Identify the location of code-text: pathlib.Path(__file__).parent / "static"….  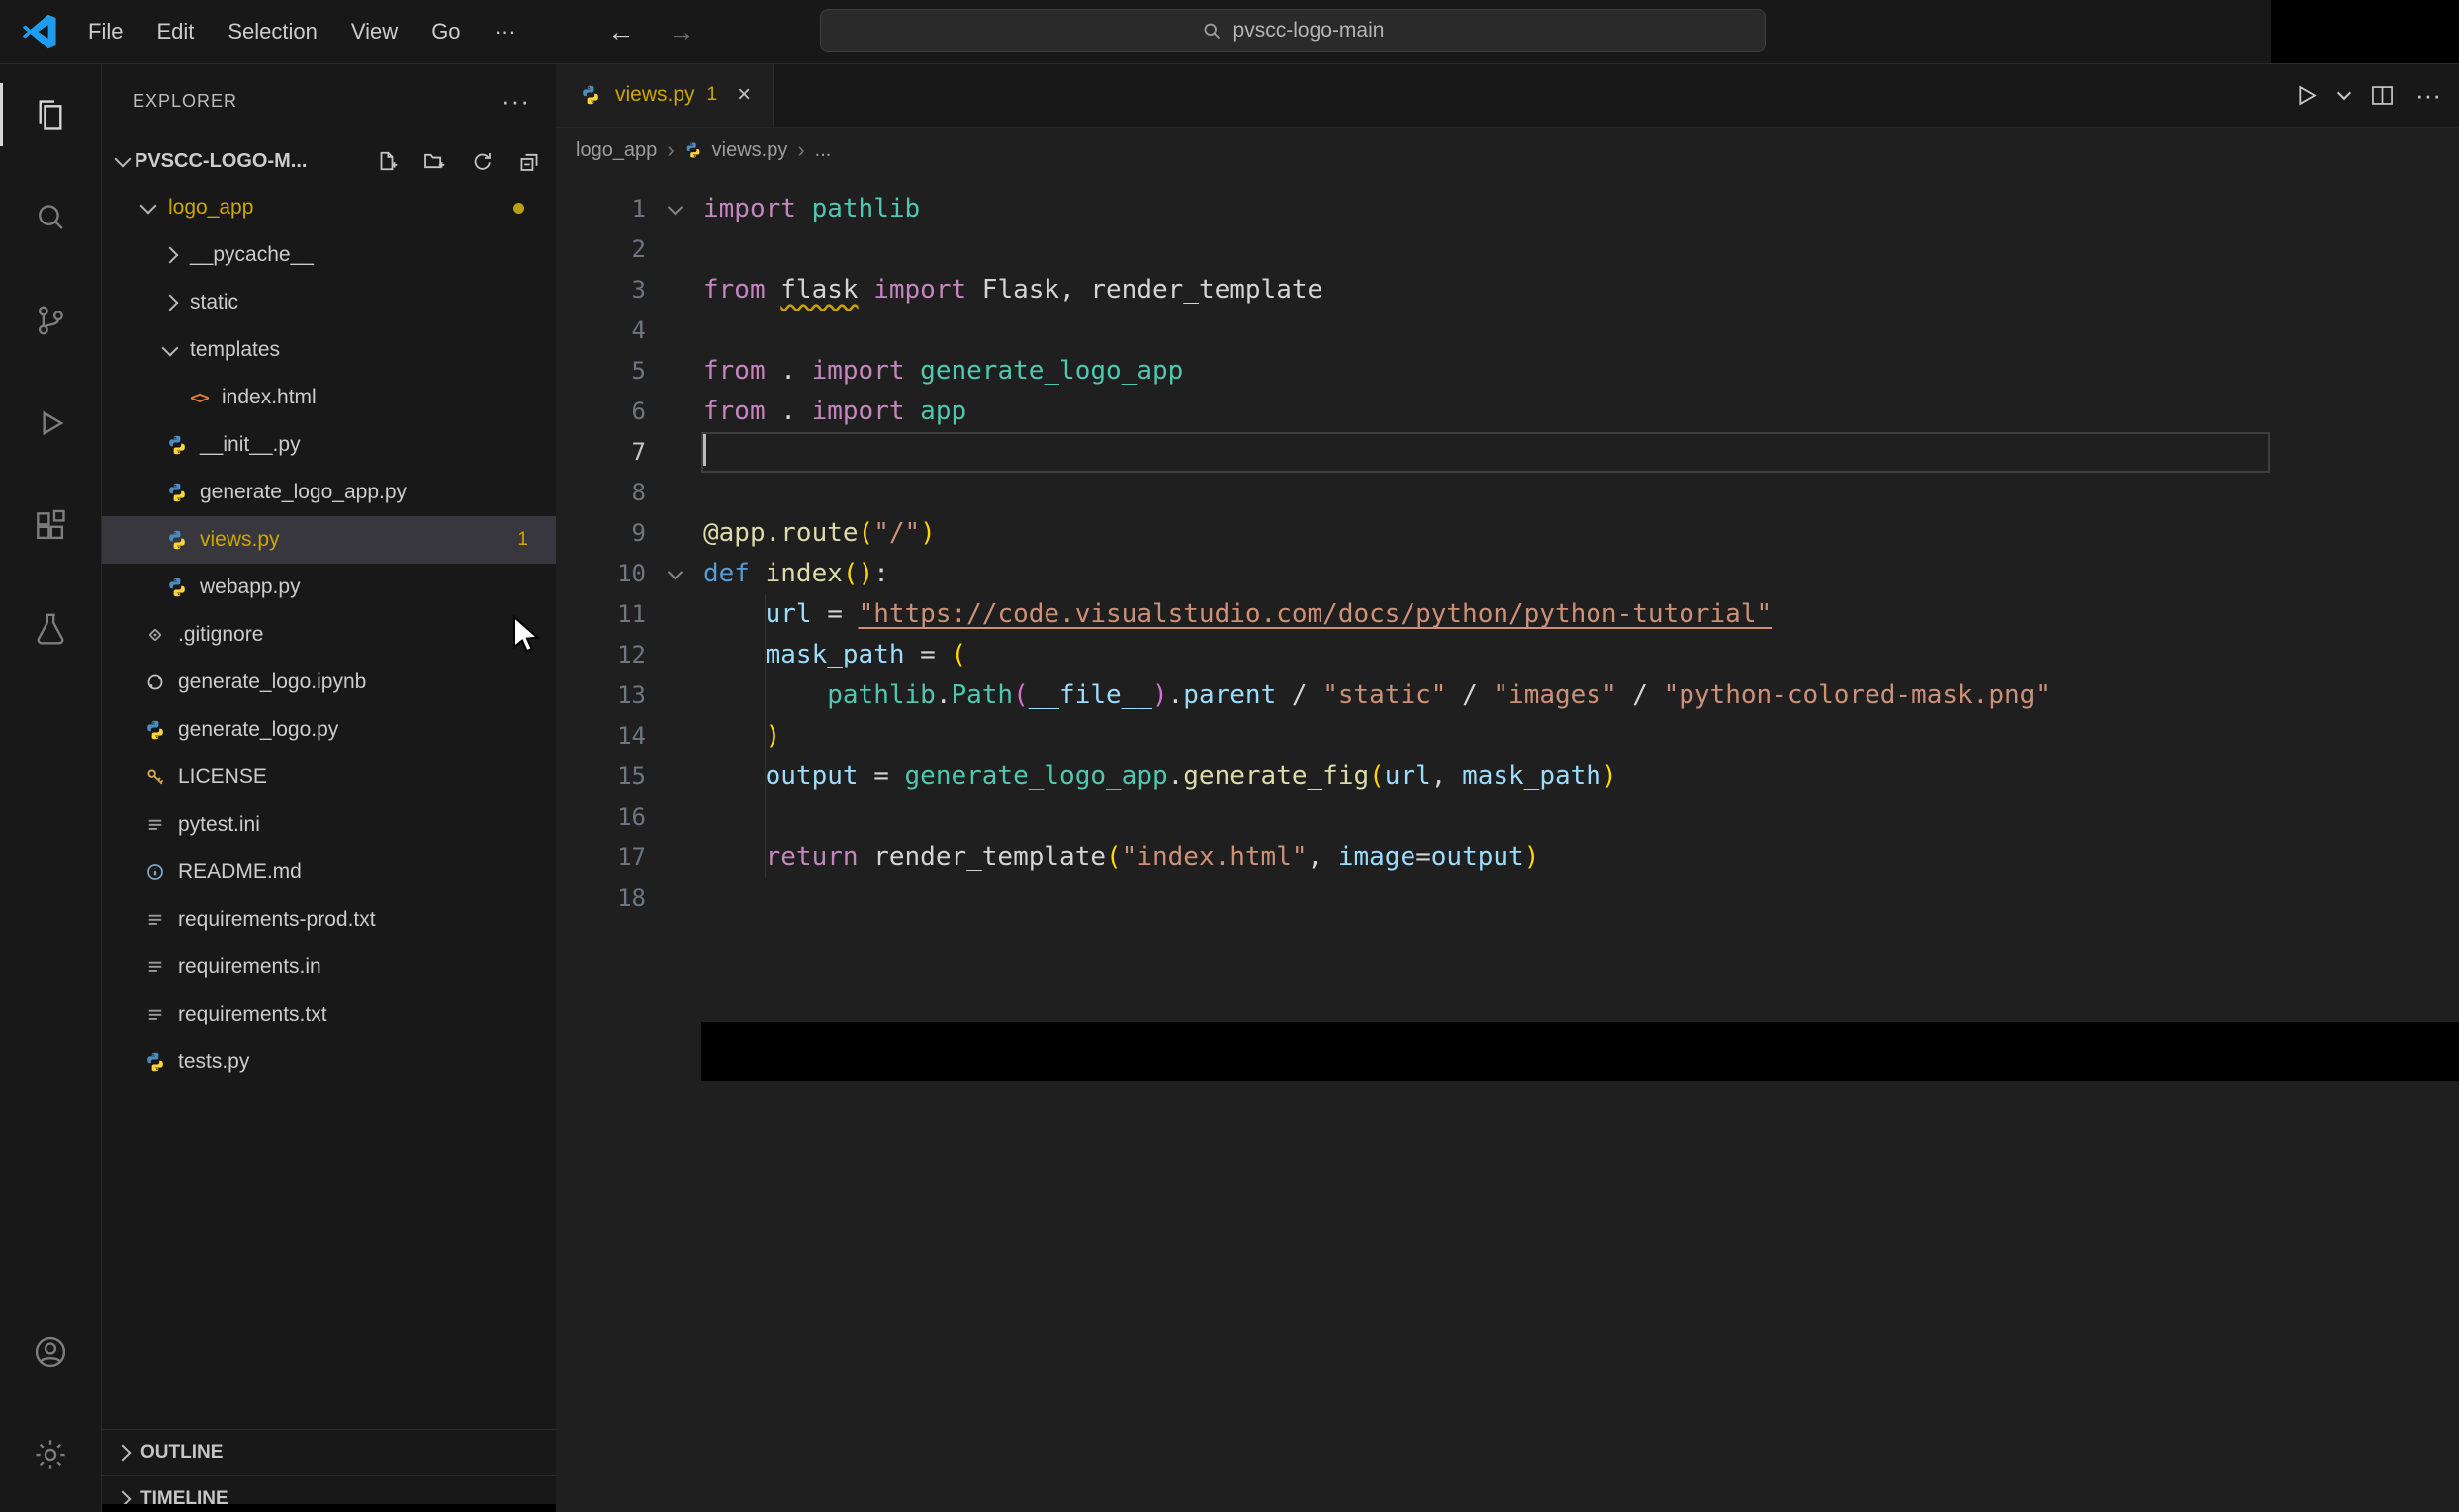
(1581, 695).